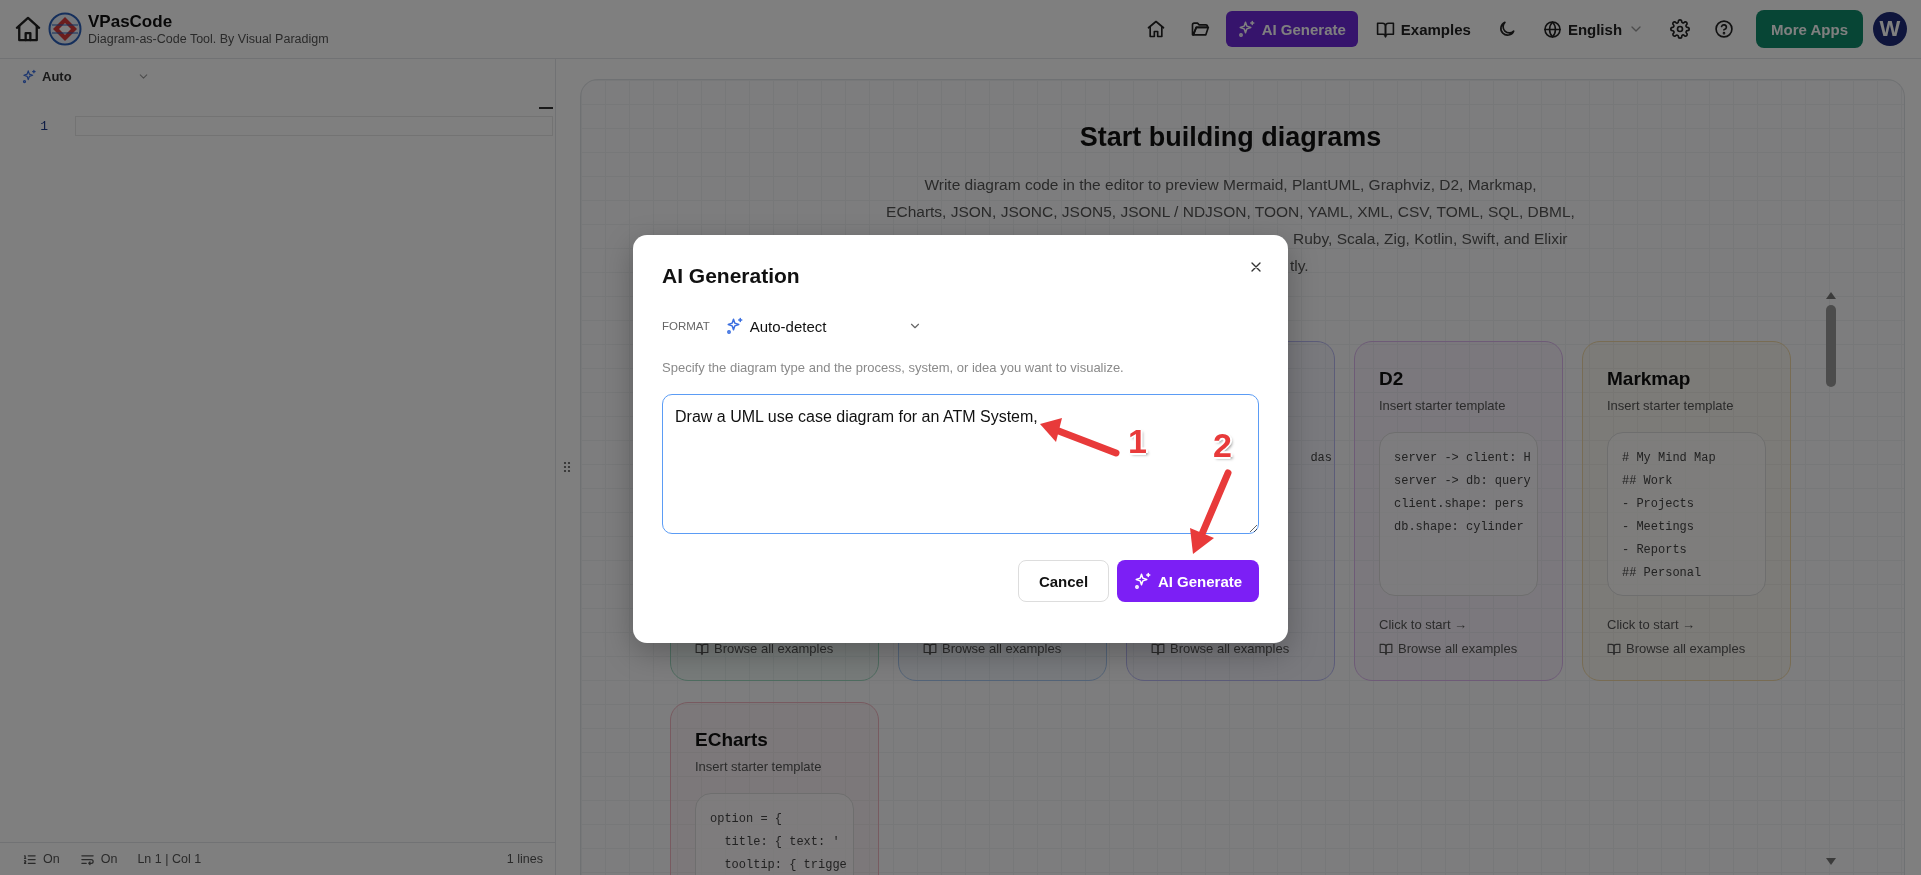 The height and width of the screenshot is (875, 1921). Describe the element at coordinates (1423, 29) in the screenshot. I see `examples-button: Examples` at that location.